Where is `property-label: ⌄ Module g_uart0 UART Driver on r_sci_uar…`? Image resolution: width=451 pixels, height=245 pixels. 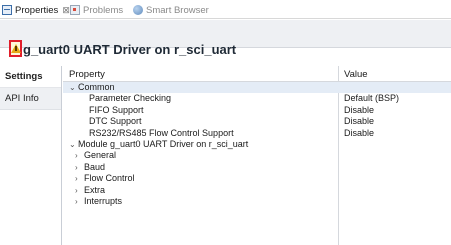 property-label: ⌄ Module g_uart0 UART Driver on r_sci_uar… is located at coordinates (158, 144).